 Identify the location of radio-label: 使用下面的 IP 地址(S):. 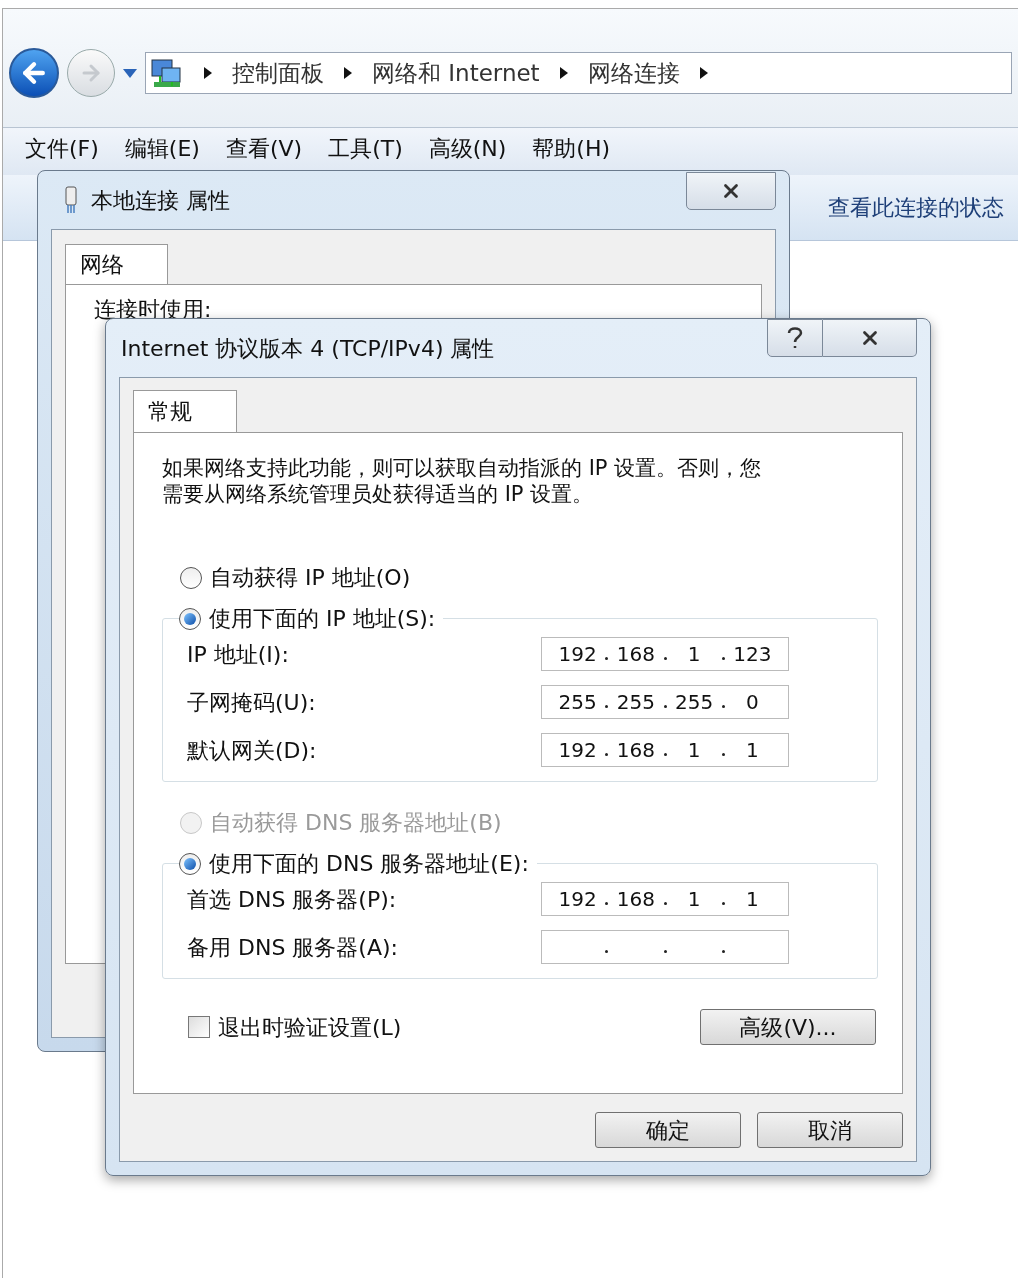
(322, 619).